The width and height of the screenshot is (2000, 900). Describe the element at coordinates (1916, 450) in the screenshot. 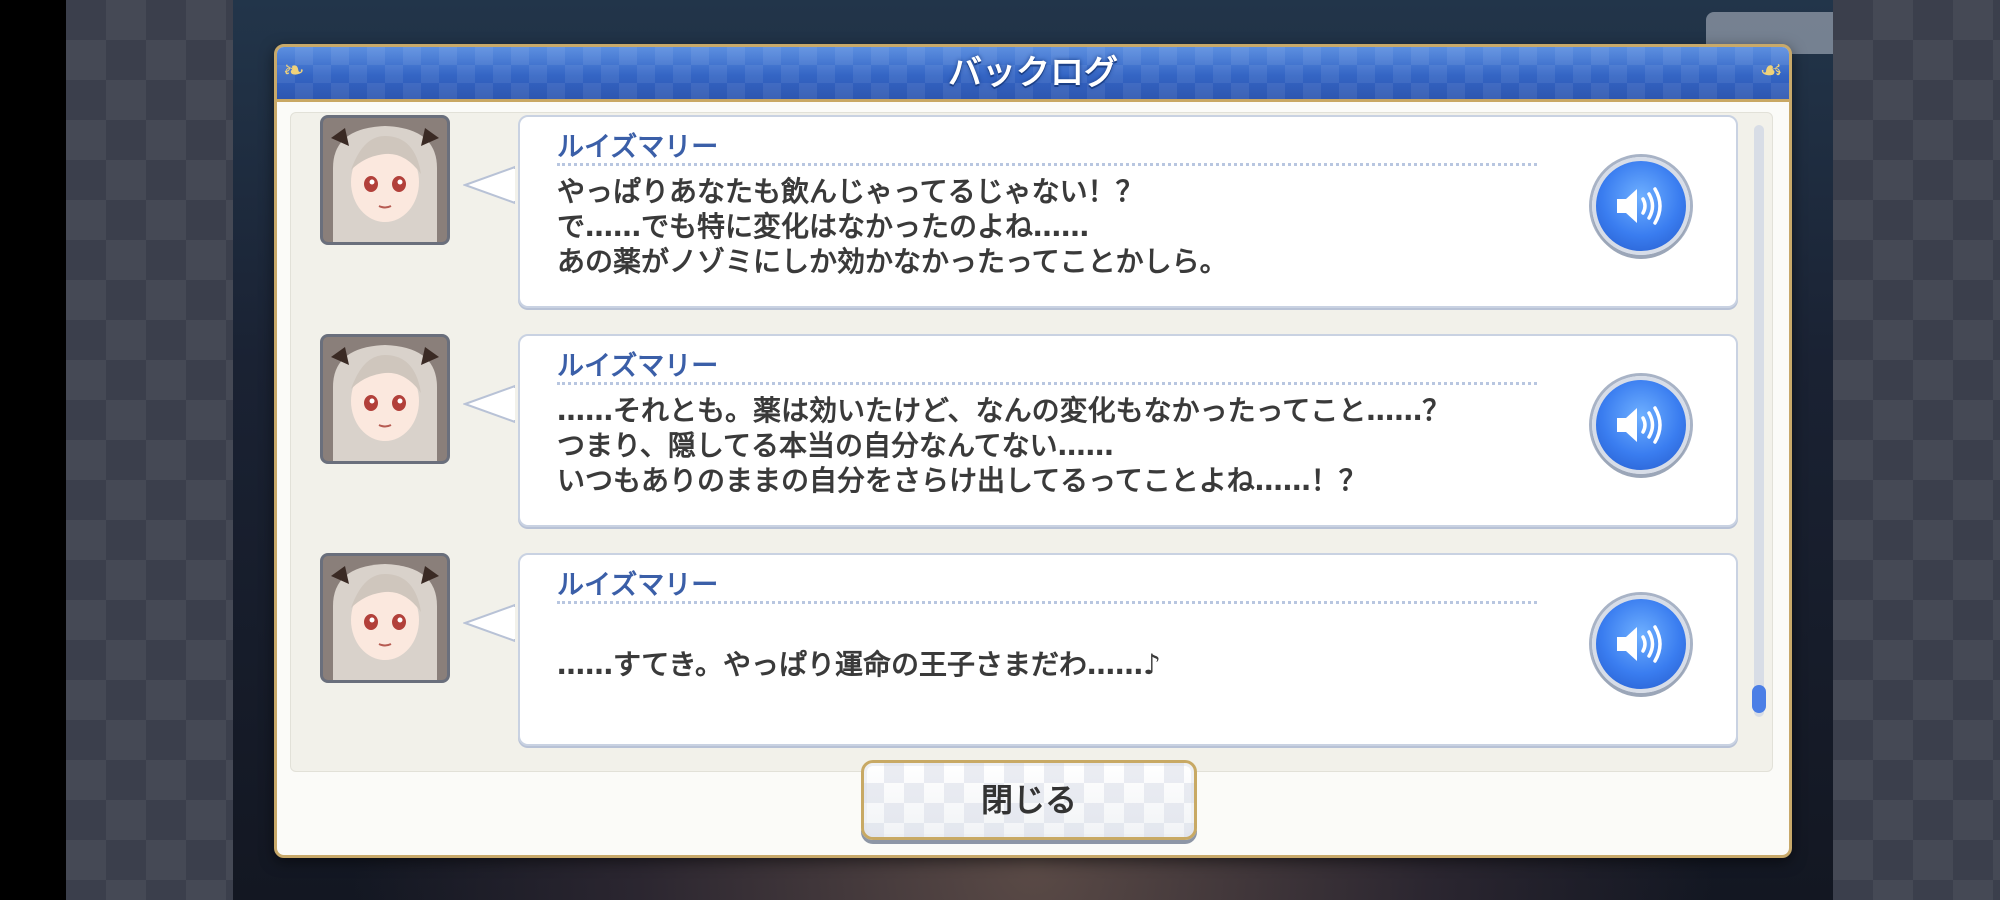

I see `side-pattern-right` at that location.